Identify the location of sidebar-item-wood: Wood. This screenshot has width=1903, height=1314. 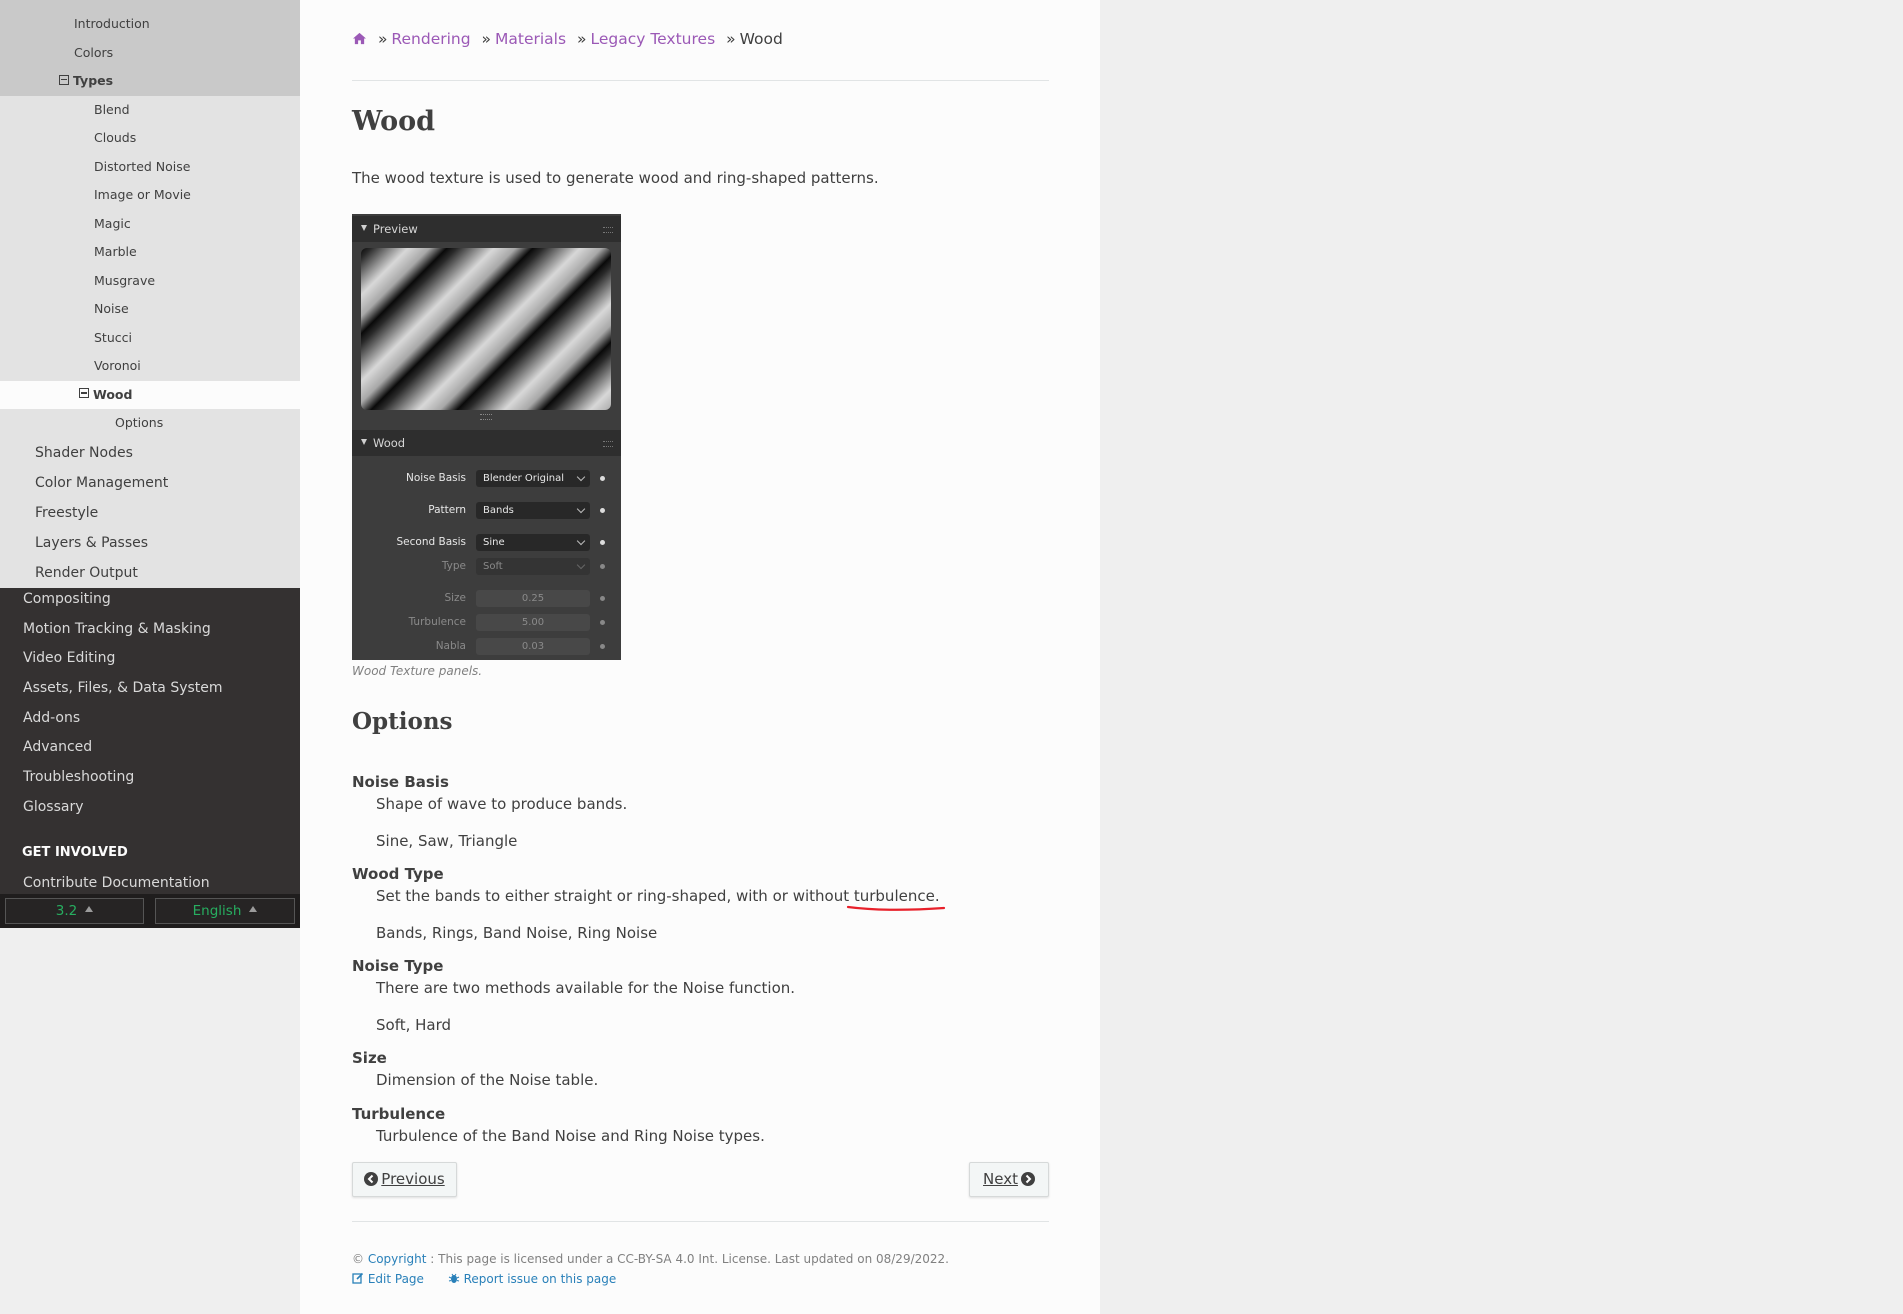
(150, 394).